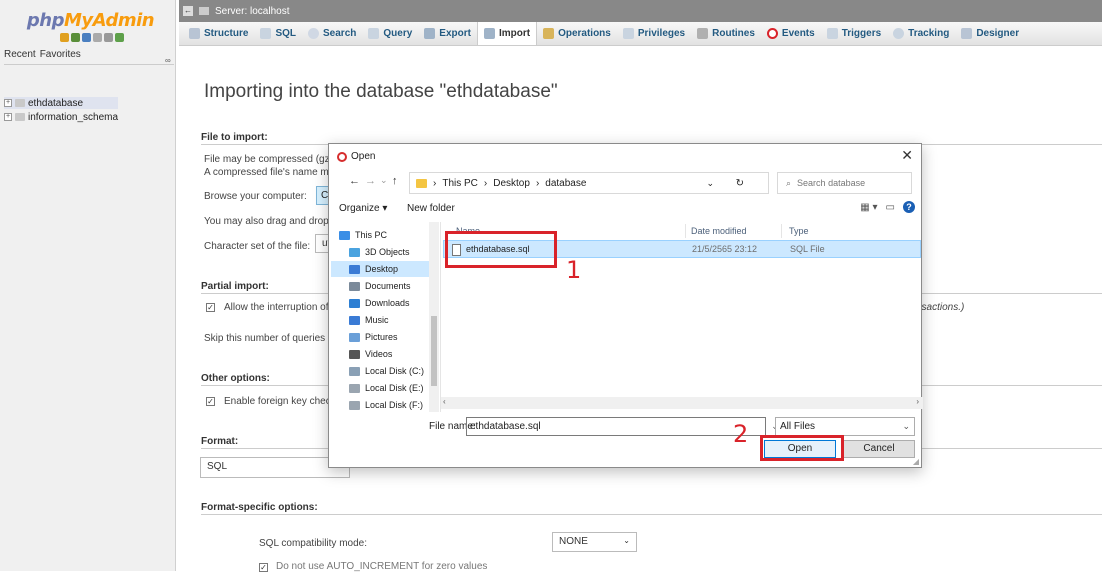  What do you see at coordinates (967, 33) in the screenshot?
I see `designer-icon` at bounding box center [967, 33].